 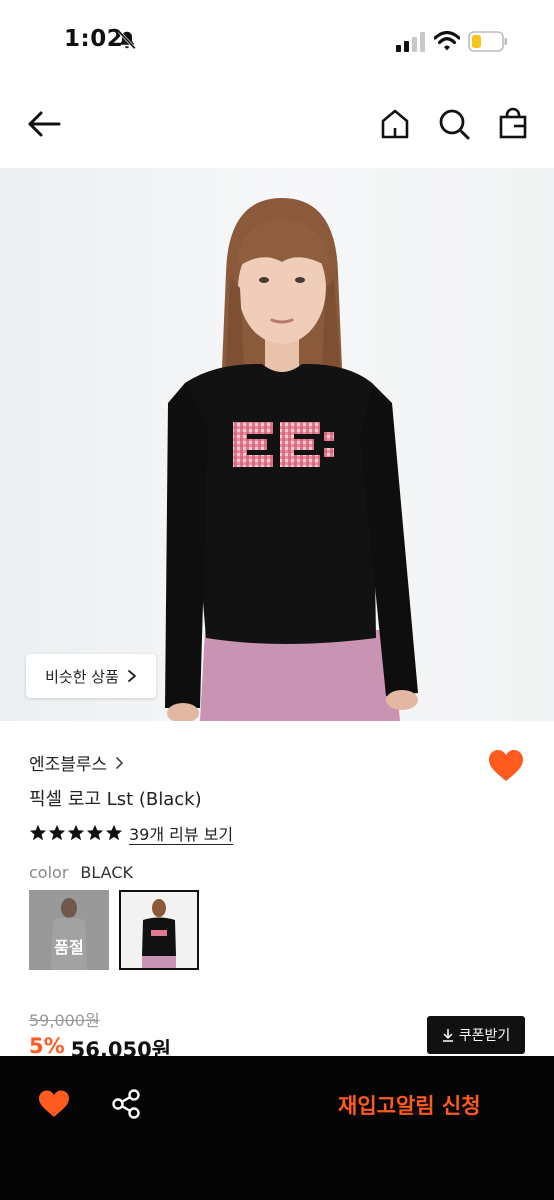 I want to click on cart-icon, so click(x=513, y=124).